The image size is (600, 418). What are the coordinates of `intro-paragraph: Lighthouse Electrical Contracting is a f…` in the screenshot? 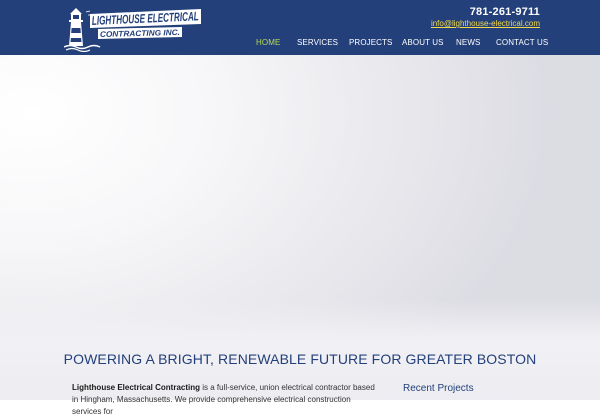 It's located at (227, 400).